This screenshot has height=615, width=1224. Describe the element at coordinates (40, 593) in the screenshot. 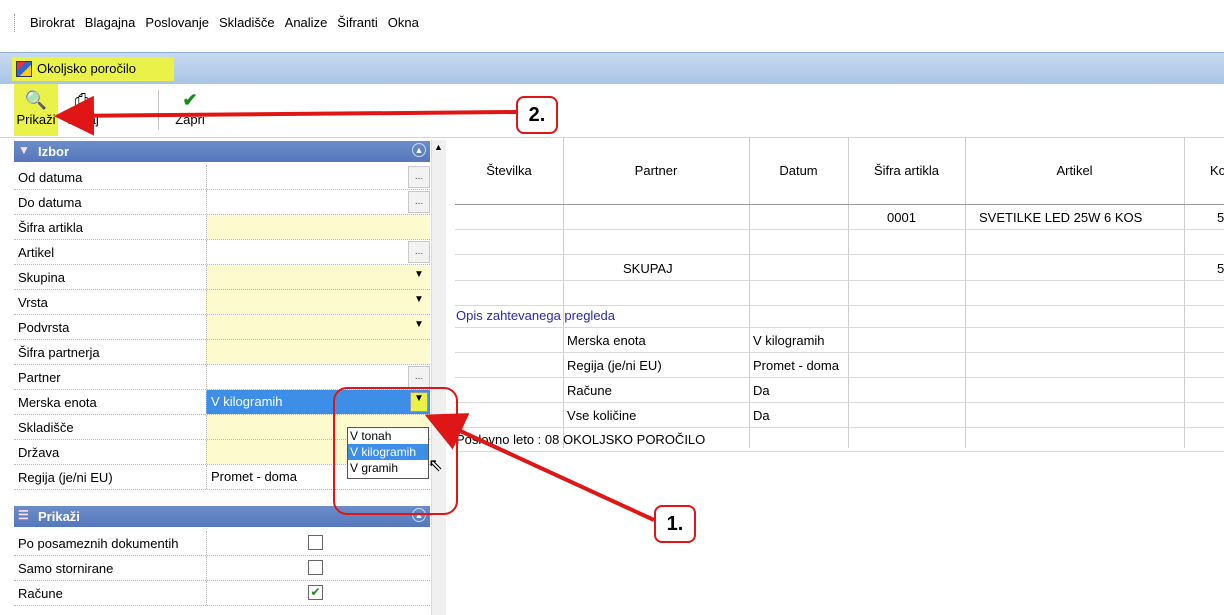

I see `field-label: Račune` at that location.